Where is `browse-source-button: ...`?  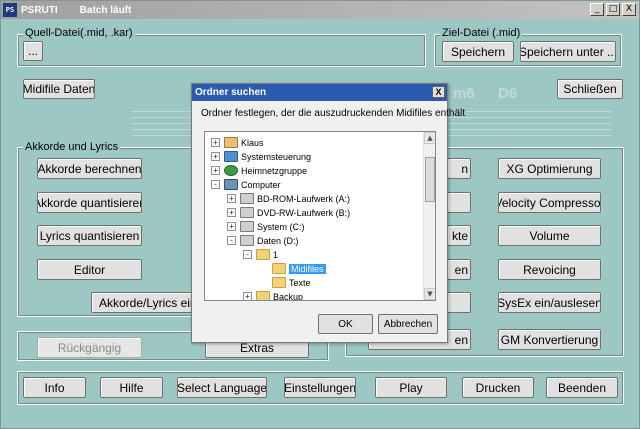 browse-source-button: ... is located at coordinates (33, 51).